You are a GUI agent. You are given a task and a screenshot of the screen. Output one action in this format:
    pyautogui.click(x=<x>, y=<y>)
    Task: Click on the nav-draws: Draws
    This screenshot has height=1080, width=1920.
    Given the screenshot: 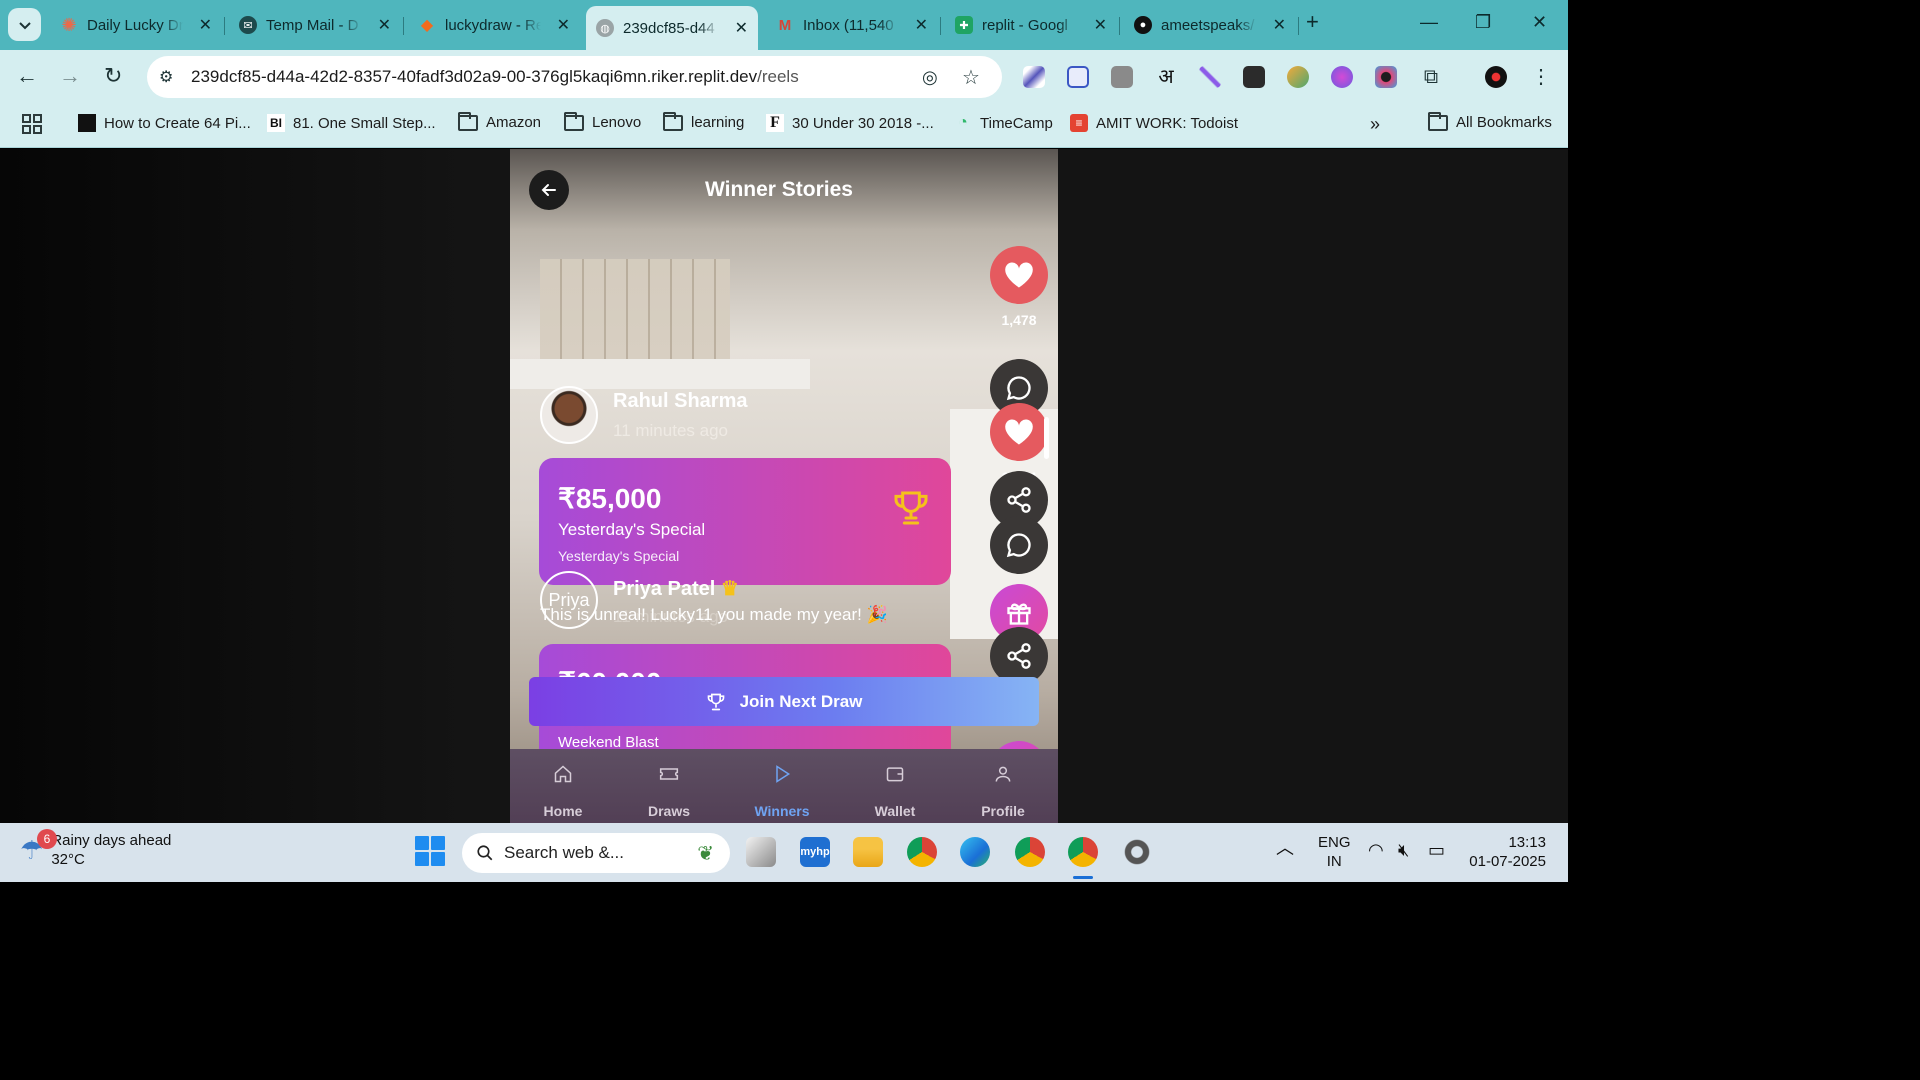 What is the action you would take?
    pyautogui.click(x=669, y=789)
    